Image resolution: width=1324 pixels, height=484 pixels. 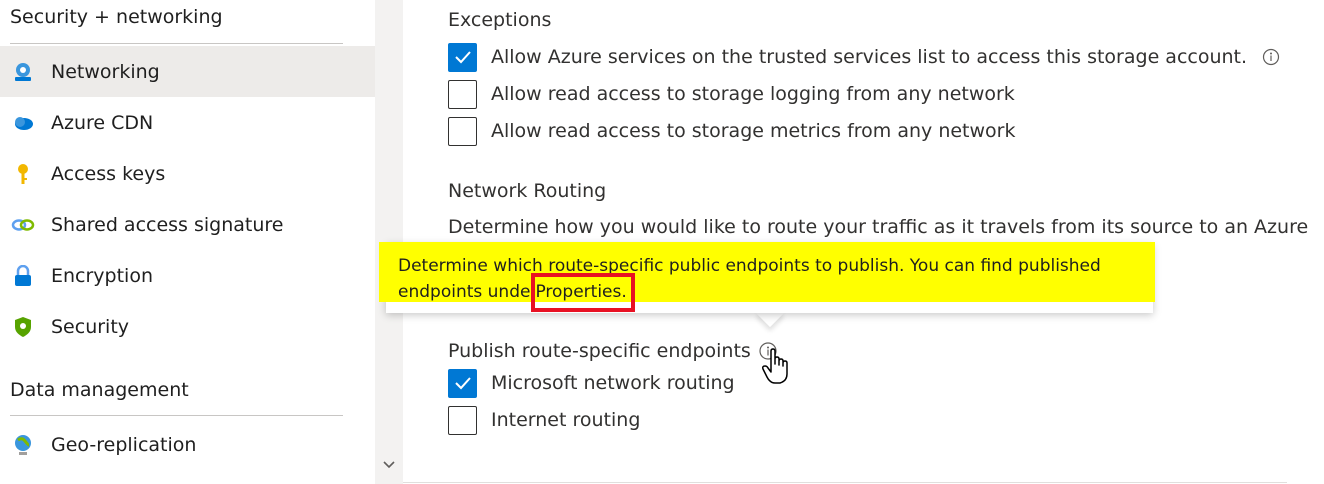 What do you see at coordinates (527, 191) in the screenshot?
I see `network-routing-heading: Network Routing` at bounding box center [527, 191].